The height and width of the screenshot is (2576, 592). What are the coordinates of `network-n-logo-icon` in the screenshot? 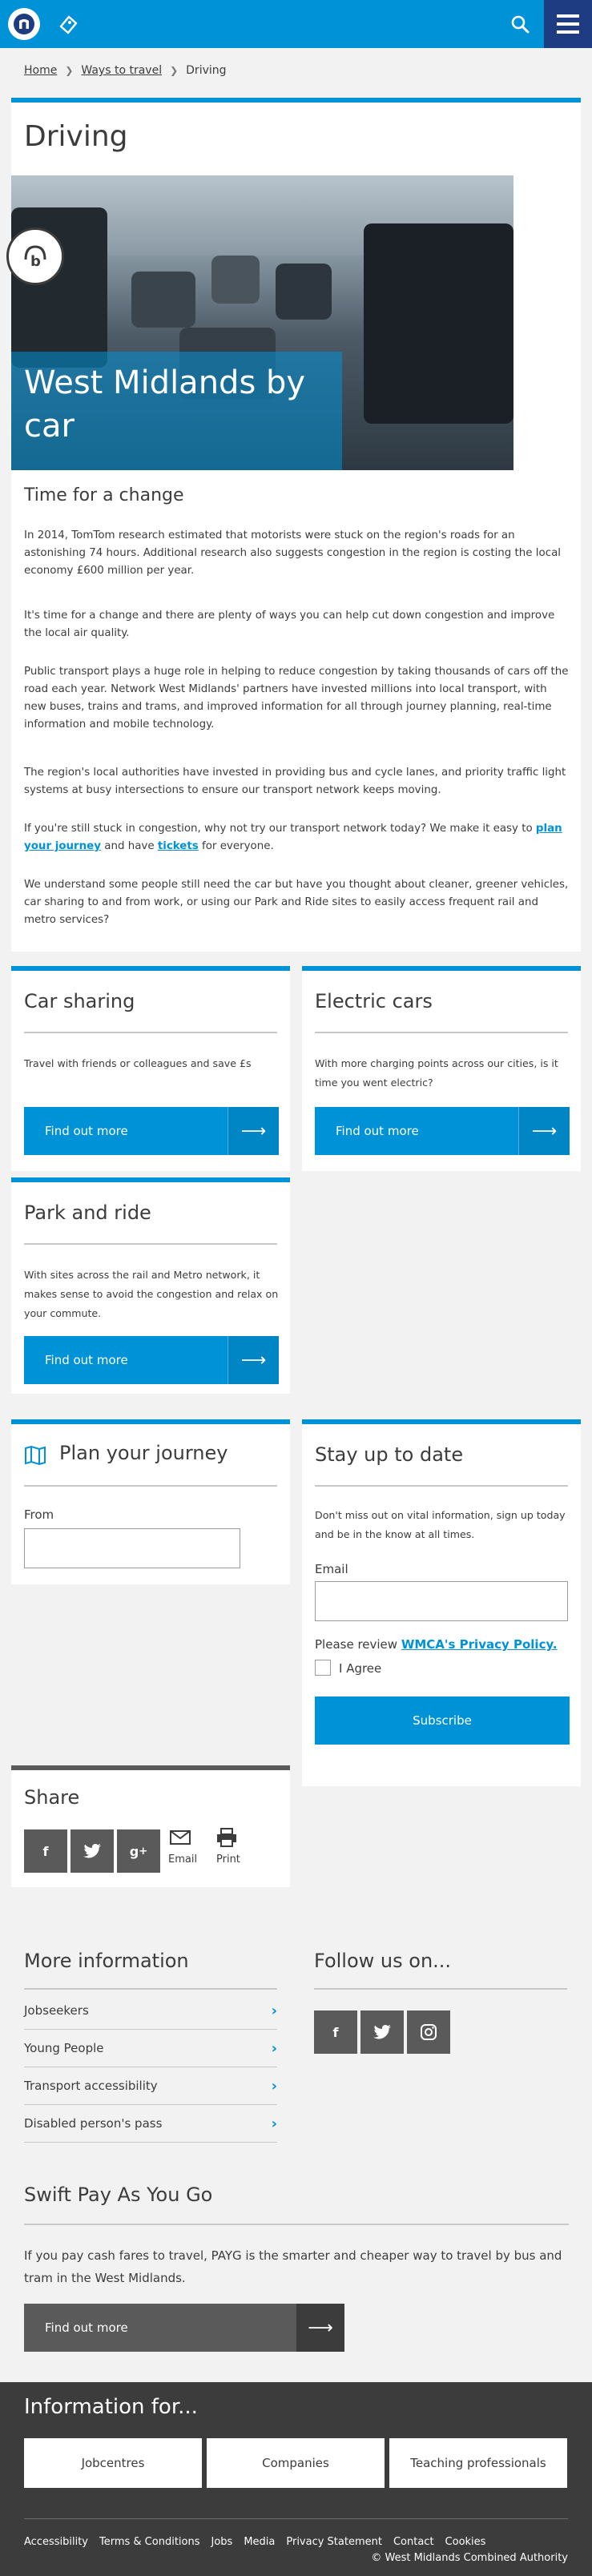 It's located at (24, 24).